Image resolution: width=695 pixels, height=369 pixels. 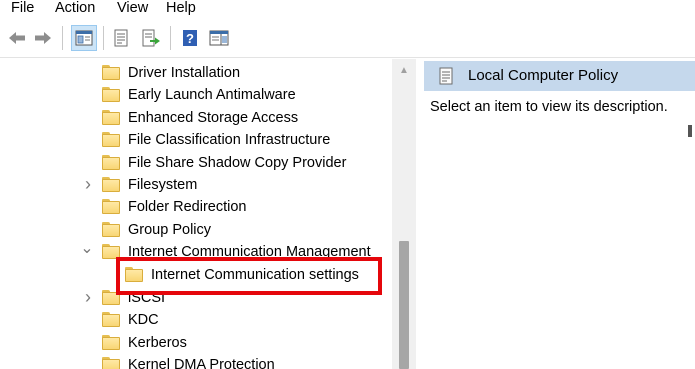 What do you see at coordinates (157, 343) in the screenshot?
I see `tree-item-label: Kerberos` at bounding box center [157, 343].